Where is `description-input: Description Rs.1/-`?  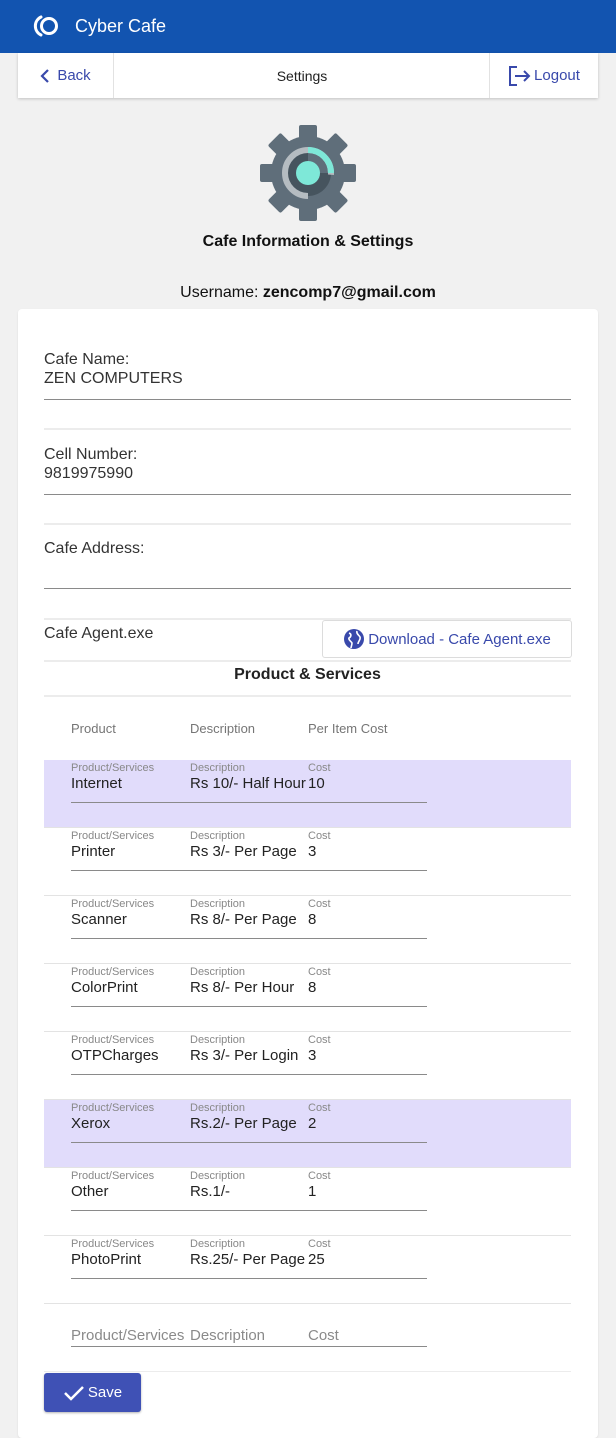
description-input: Description Rs.1/- is located at coordinates (248, 1202).